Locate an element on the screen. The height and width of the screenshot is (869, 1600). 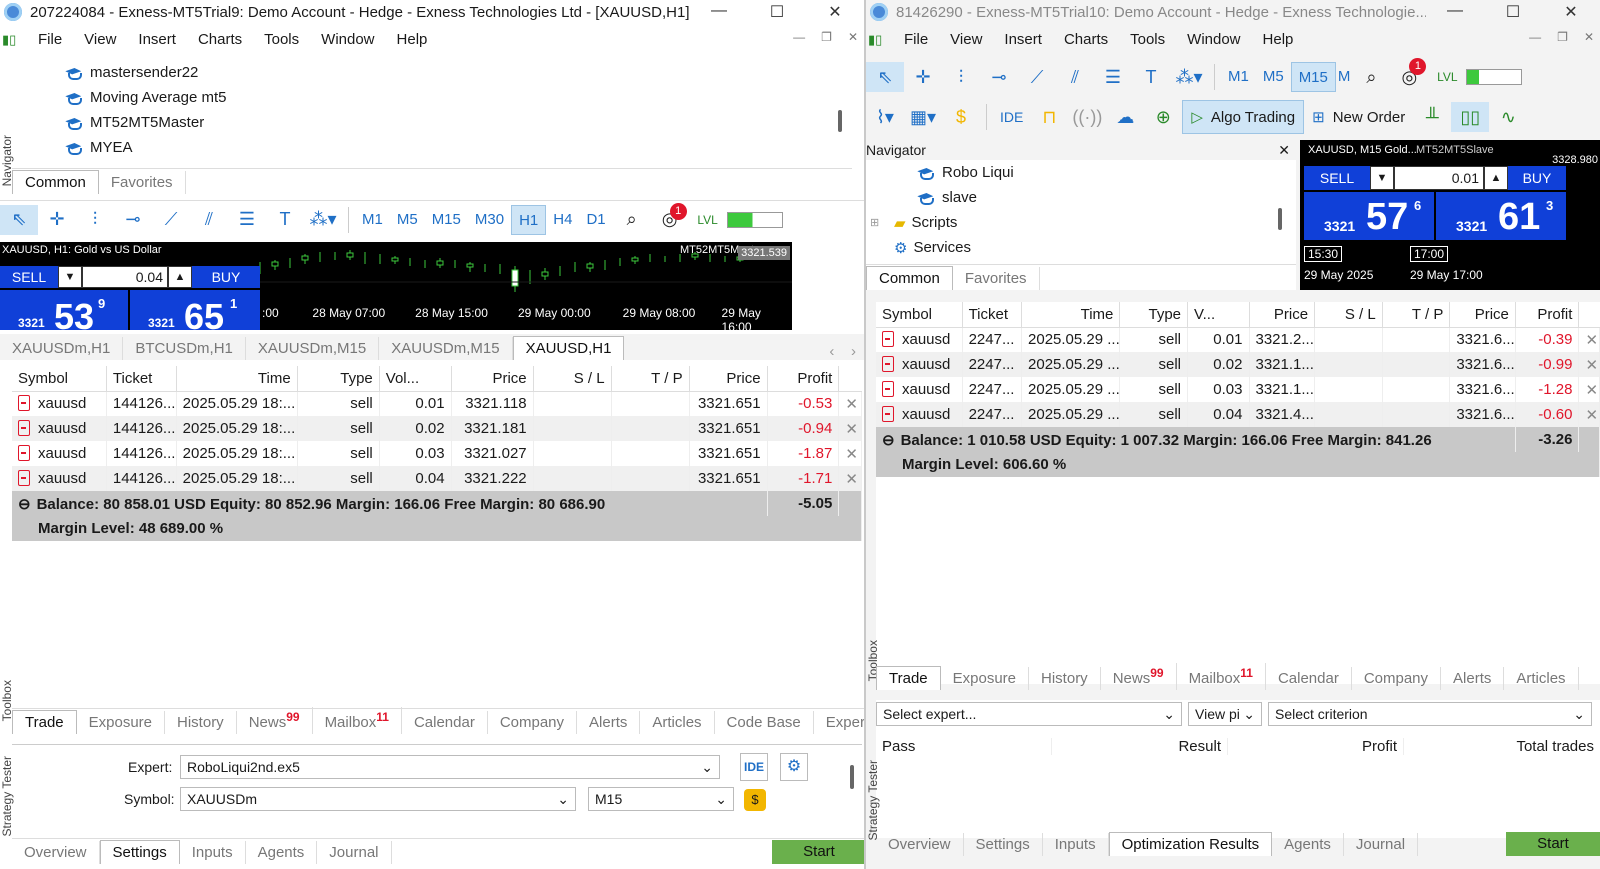
maximize-icon: ☐ is located at coordinates (1513, 12).